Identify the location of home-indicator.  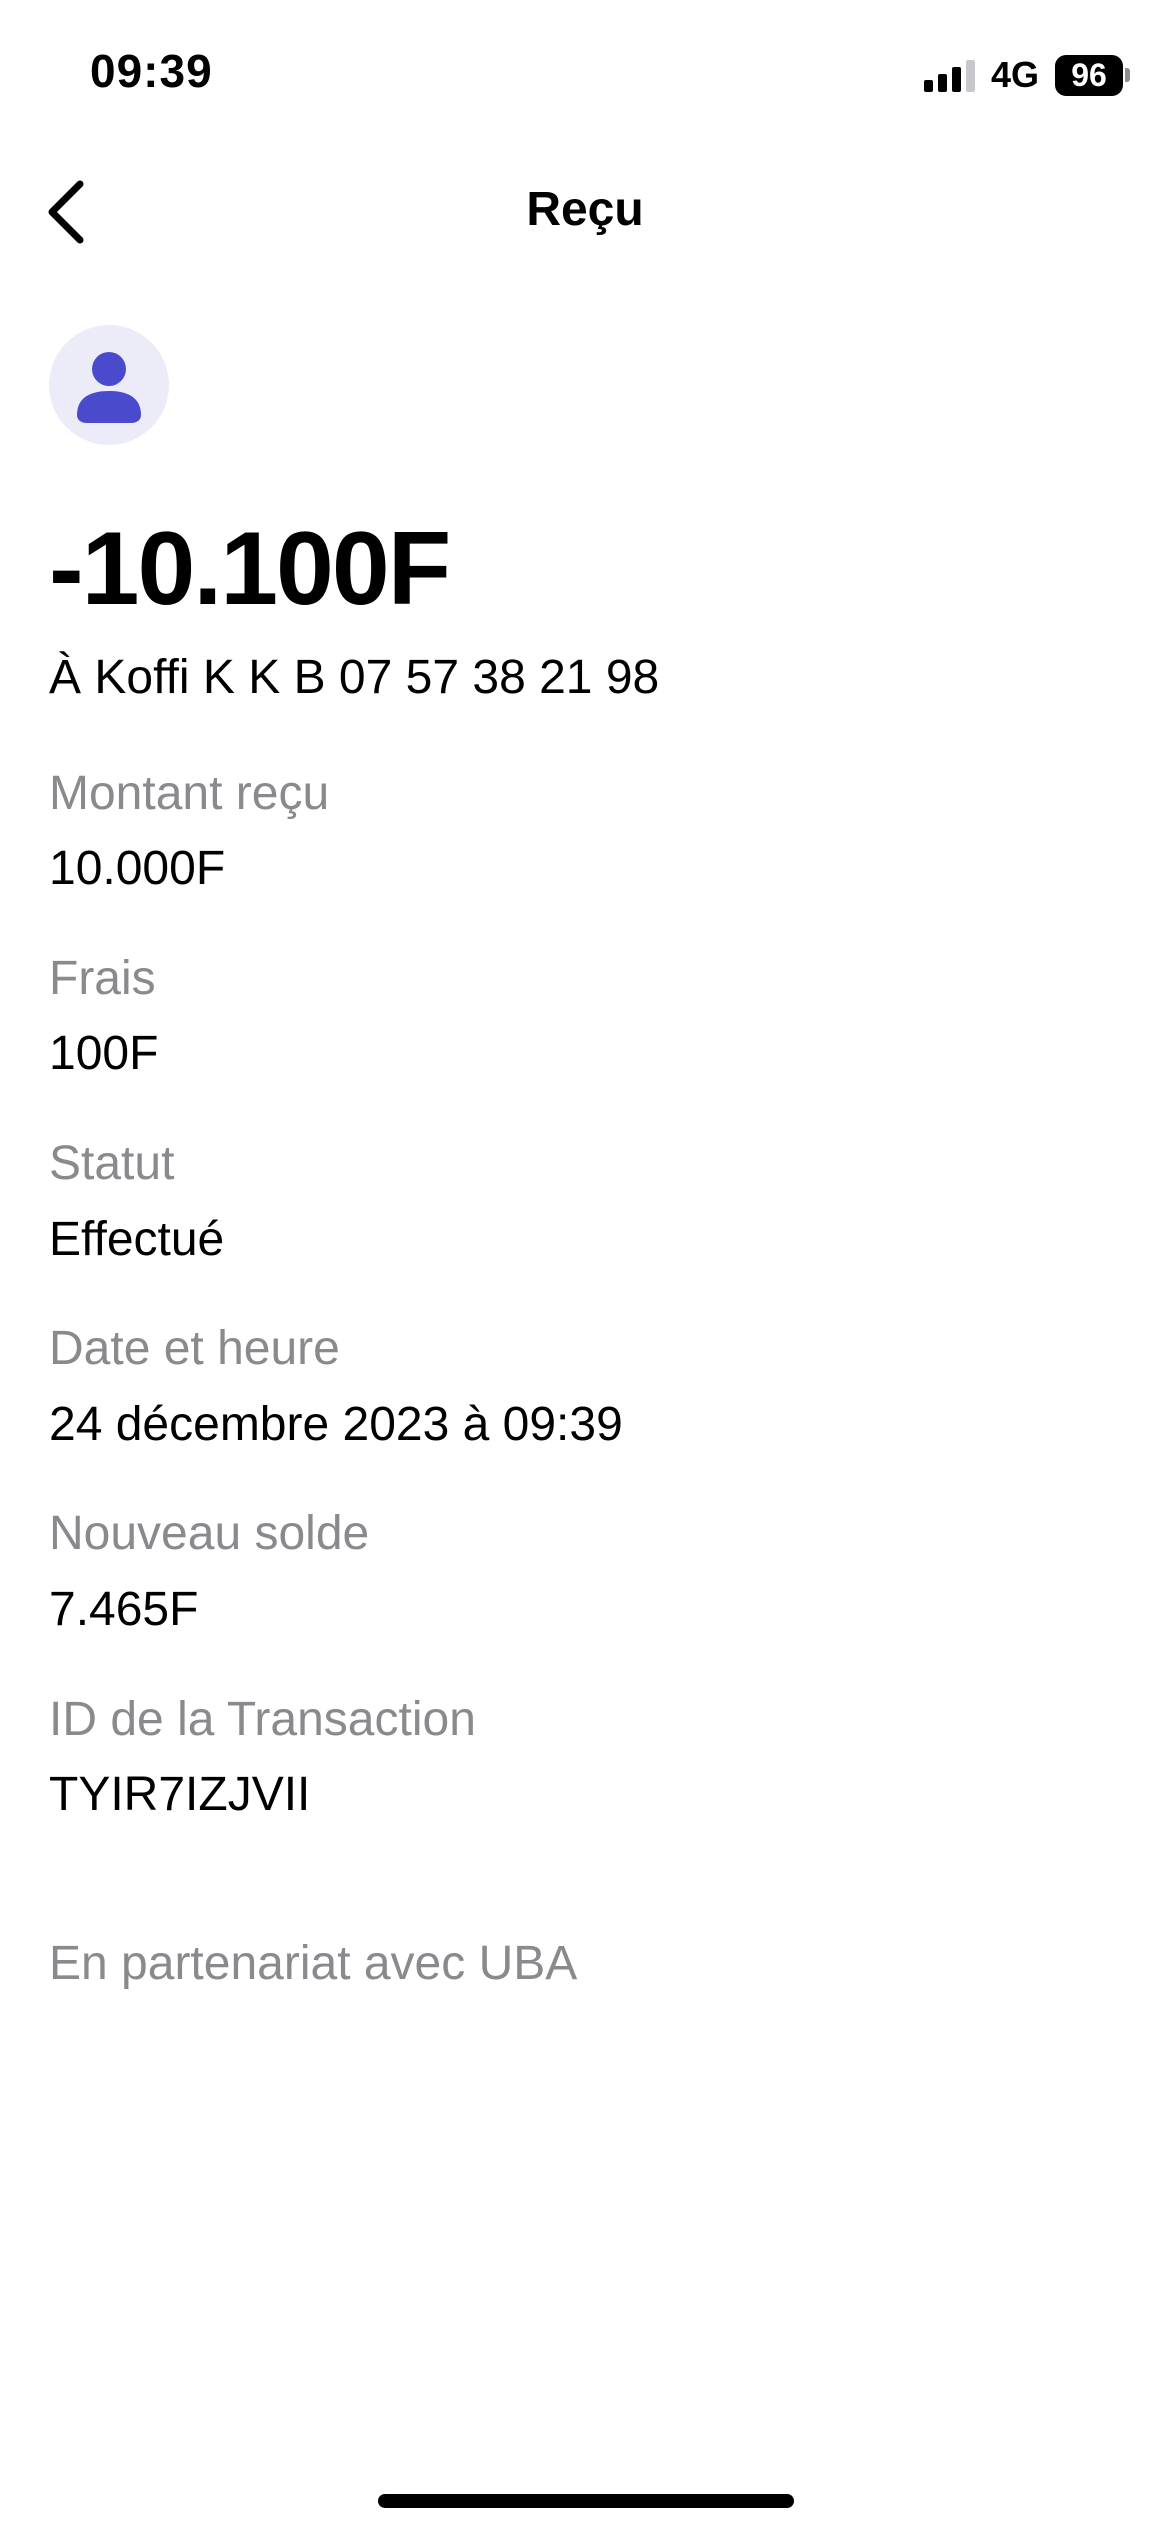
(586, 2501).